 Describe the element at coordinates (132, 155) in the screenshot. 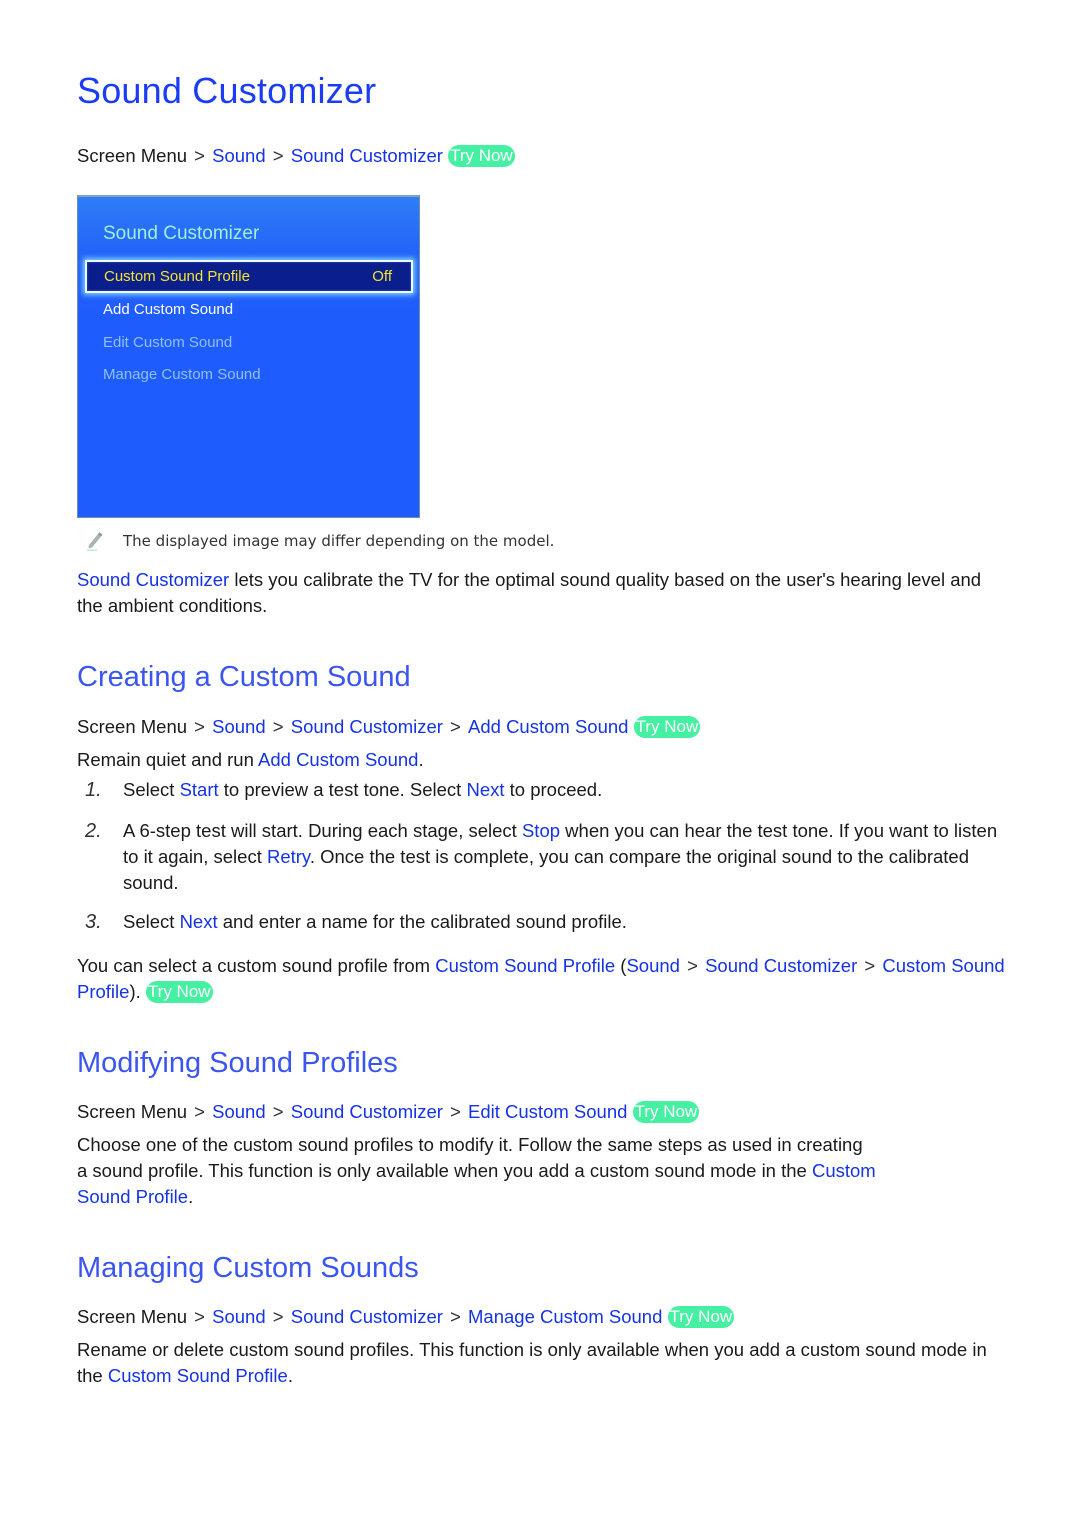

I see `breadcrumb-root: Screen Menu` at that location.